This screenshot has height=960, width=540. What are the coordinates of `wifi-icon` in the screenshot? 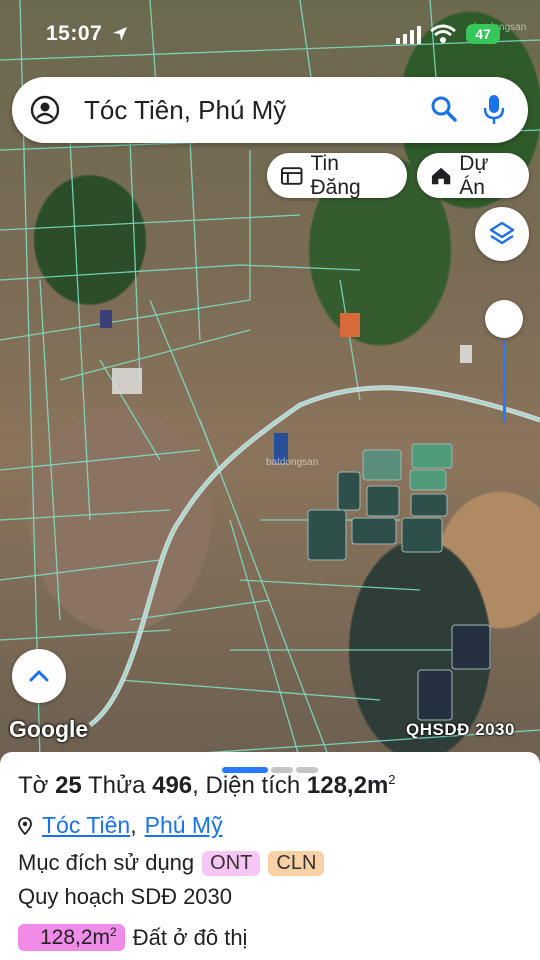 It's located at (443, 36).